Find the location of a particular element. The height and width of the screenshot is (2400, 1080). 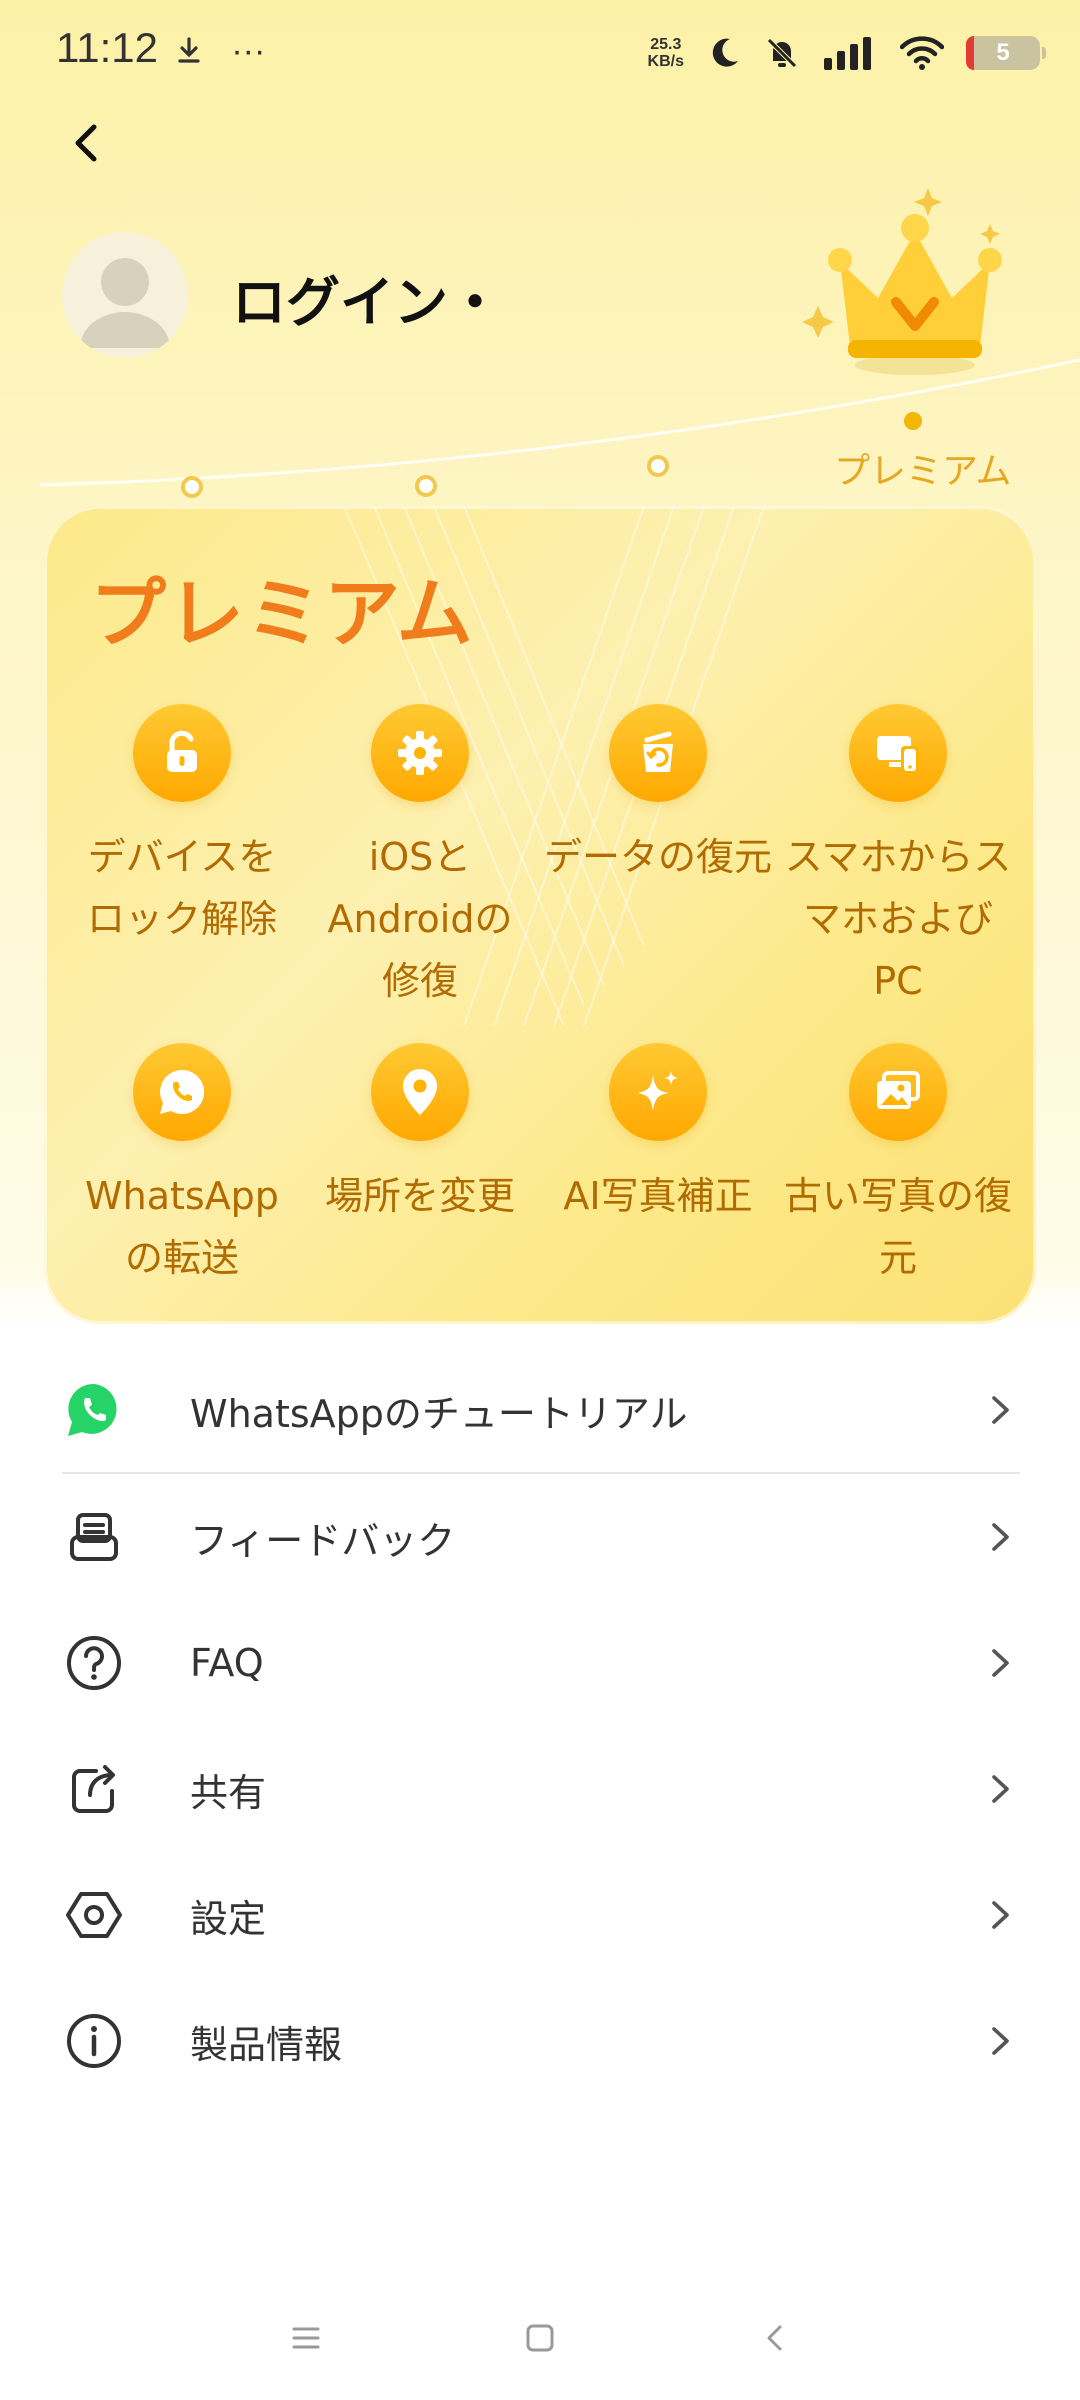

download-icon is located at coordinates (189, 50).